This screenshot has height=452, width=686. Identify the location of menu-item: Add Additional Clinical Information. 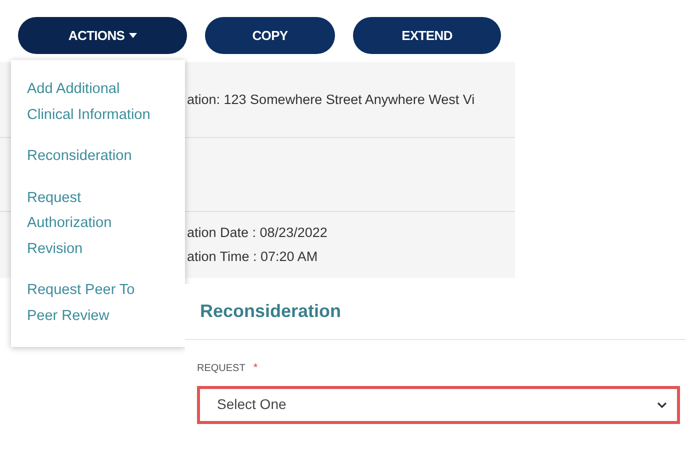
(93, 102).